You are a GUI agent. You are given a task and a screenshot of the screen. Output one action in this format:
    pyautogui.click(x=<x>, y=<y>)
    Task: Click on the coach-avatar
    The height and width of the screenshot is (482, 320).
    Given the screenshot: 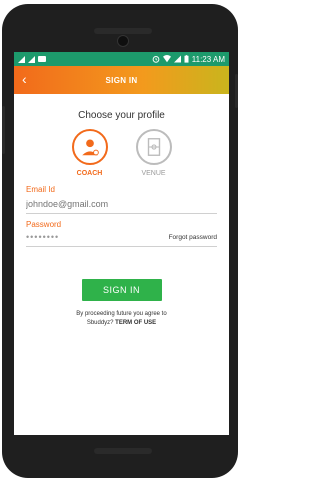 What is the action you would take?
    pyautogui.click(x=89, y=147)
    